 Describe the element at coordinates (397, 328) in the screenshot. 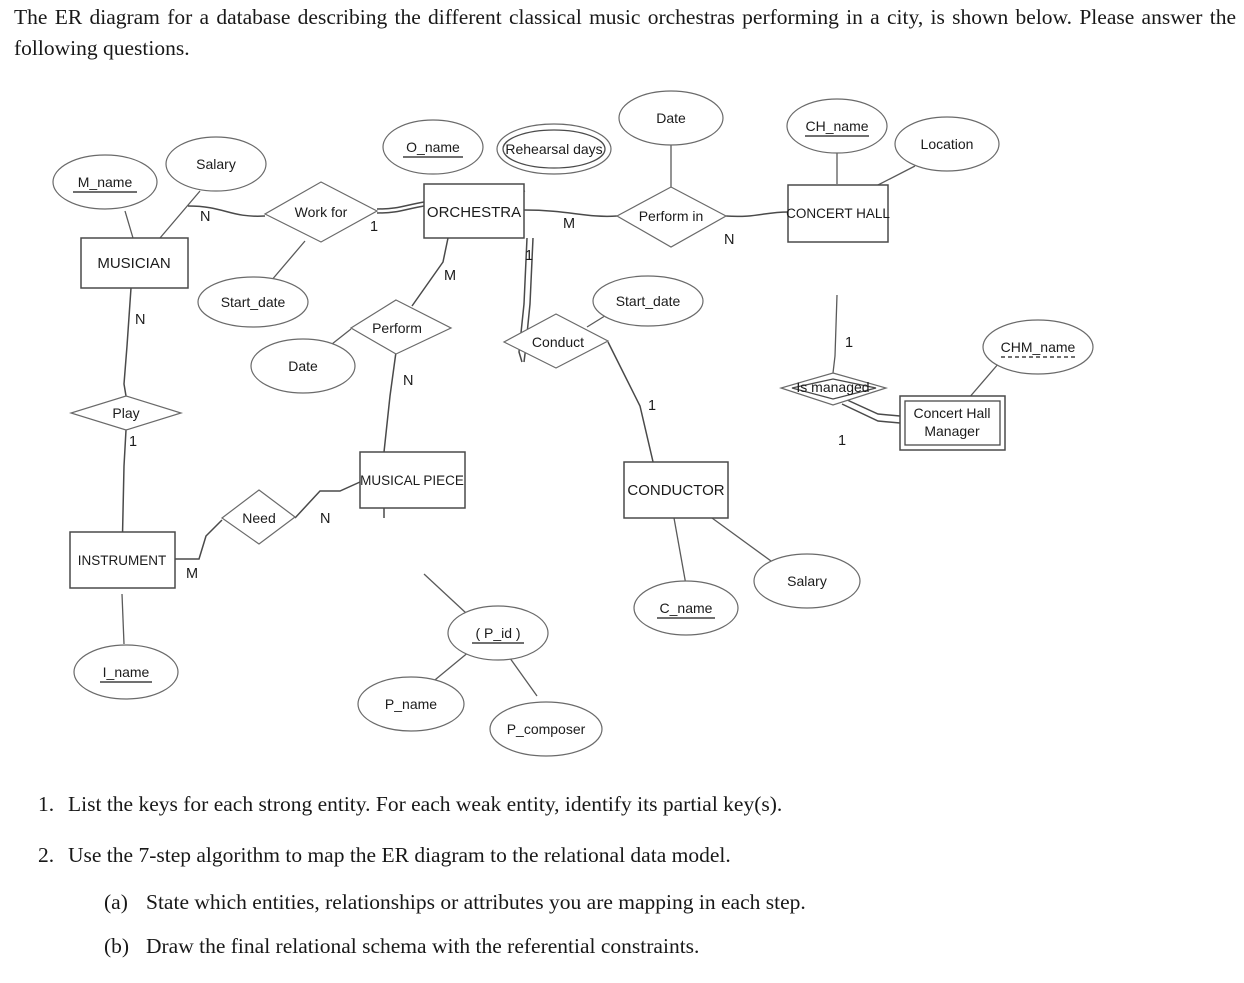

I see `relationship-perform-label: Perform` at that location.